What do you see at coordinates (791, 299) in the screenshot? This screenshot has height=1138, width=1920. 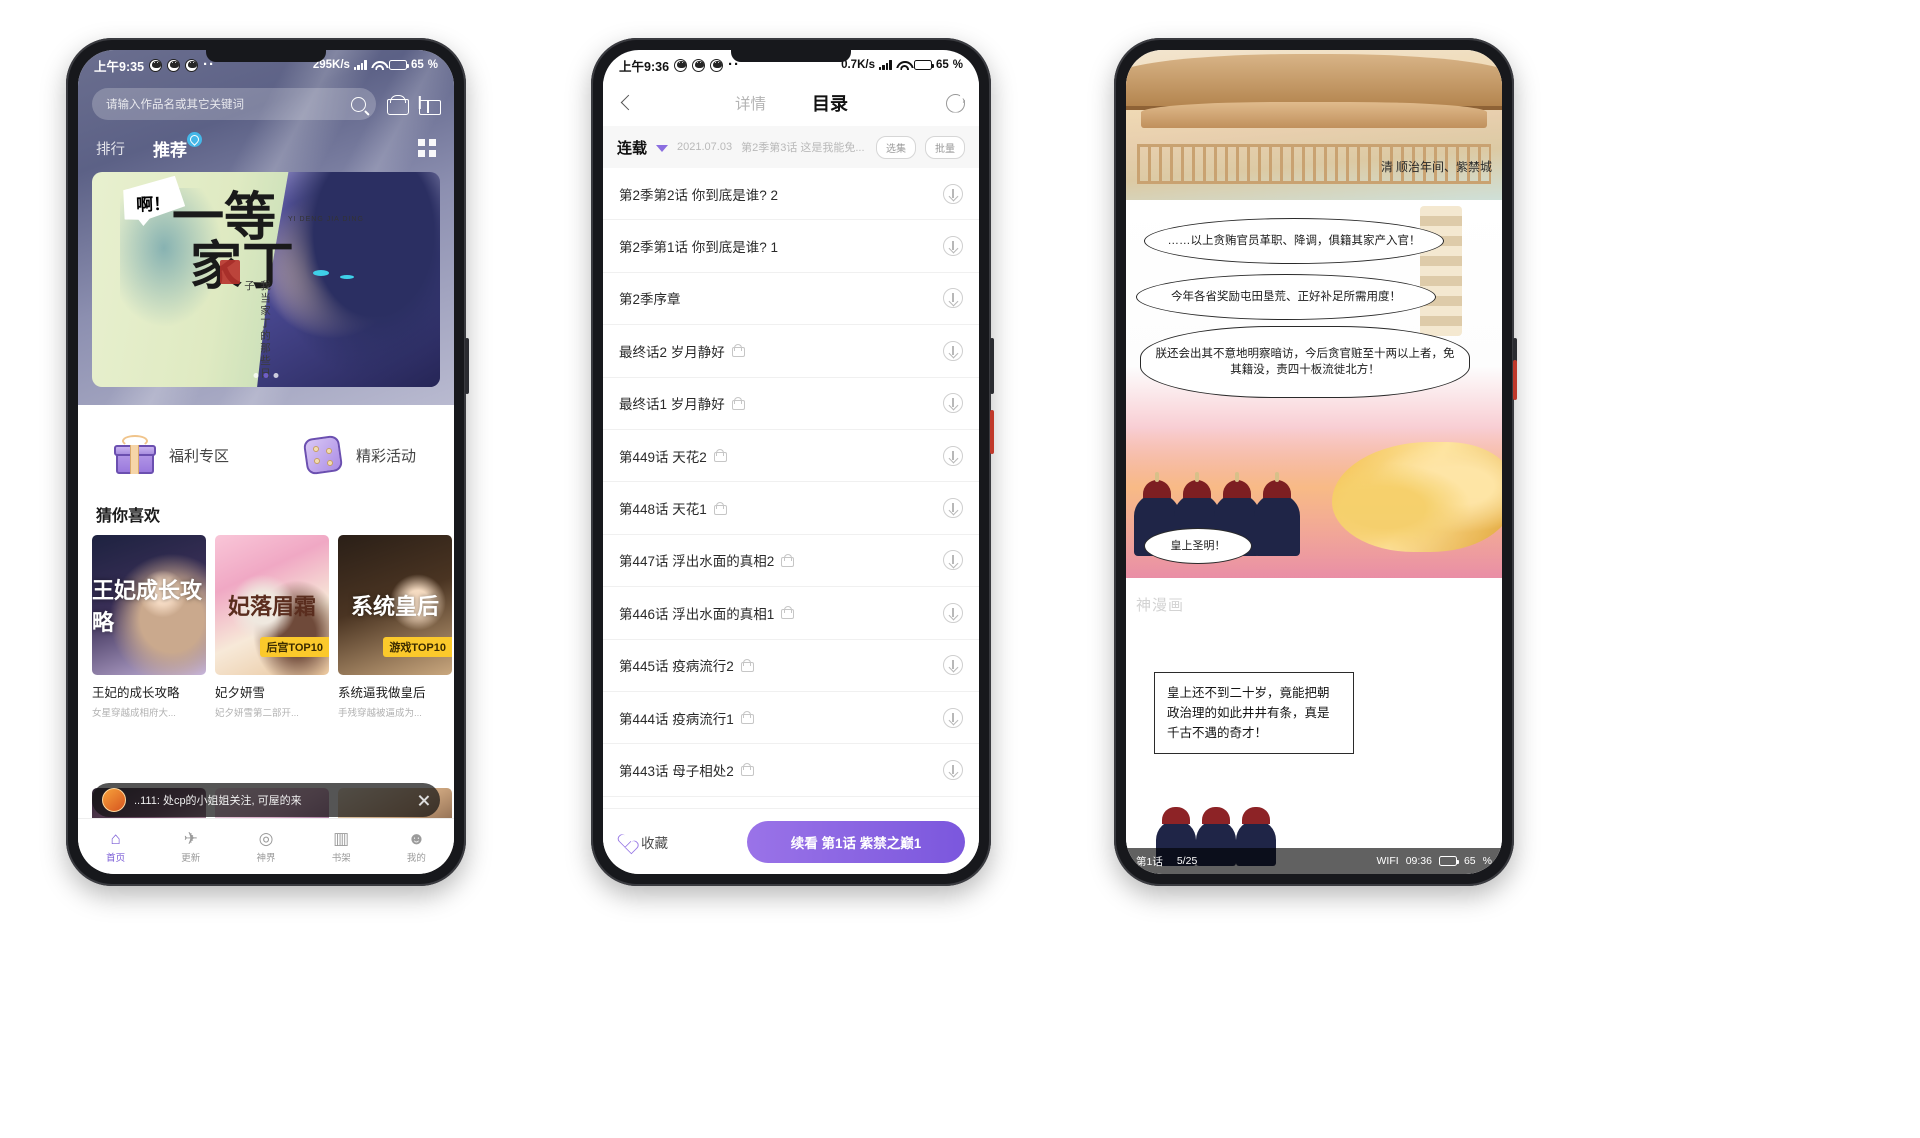 I see `table-row: 第2季序章` at bounding box center [791, 299].